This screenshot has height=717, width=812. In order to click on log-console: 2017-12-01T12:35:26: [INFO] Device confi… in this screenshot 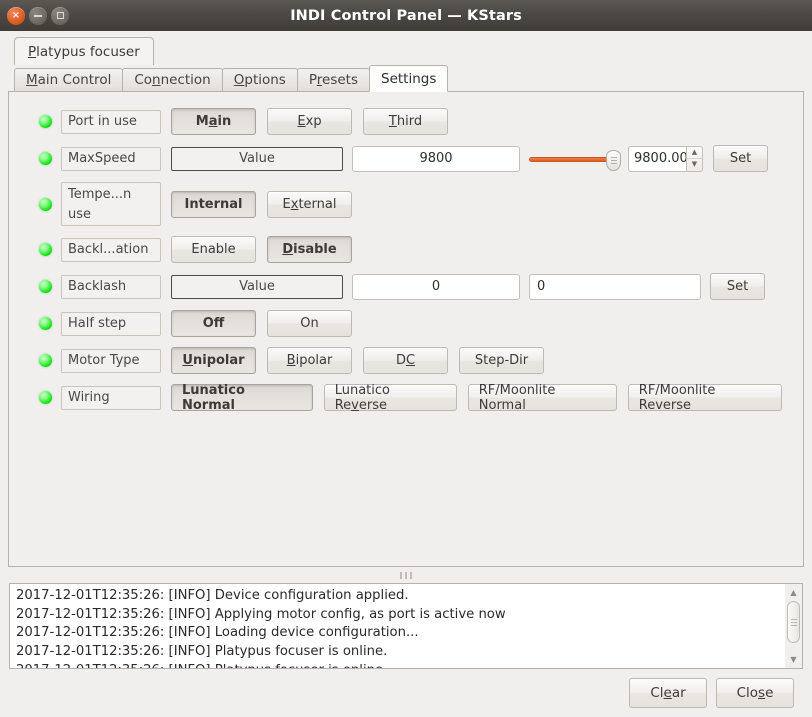, I will do `click(406, 626)`.